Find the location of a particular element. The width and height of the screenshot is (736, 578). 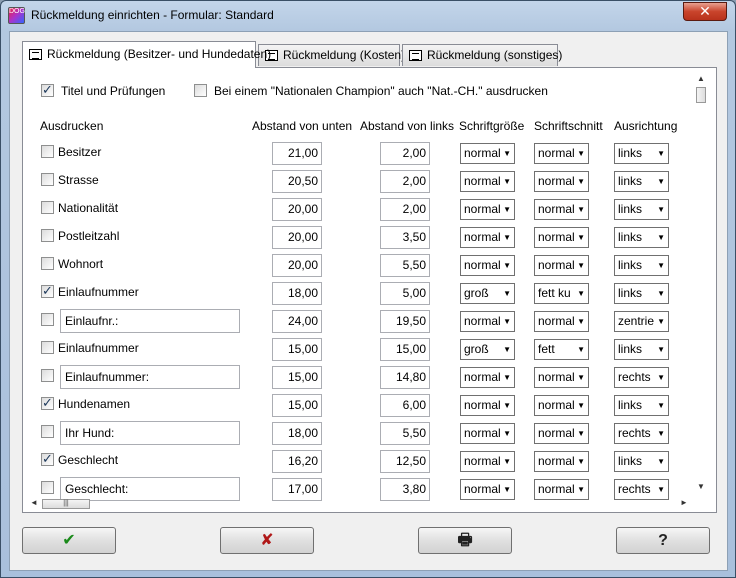

label-text-input: Ihr Hund: is located at coordinates (150, 433).